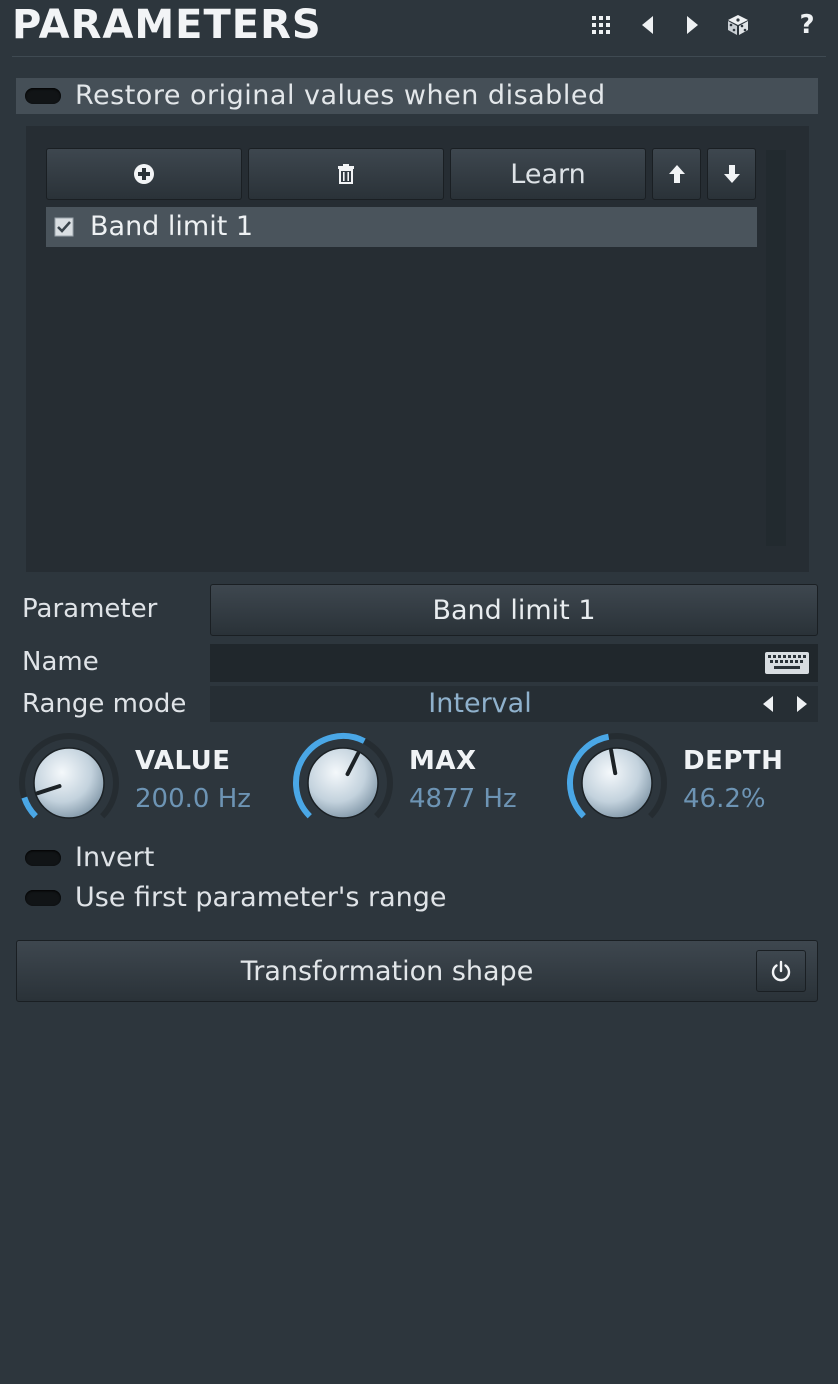  What do you see at coordinates (601, 25) in the screenshot?
I see `grid-icon` at bounding box center [601, 25].